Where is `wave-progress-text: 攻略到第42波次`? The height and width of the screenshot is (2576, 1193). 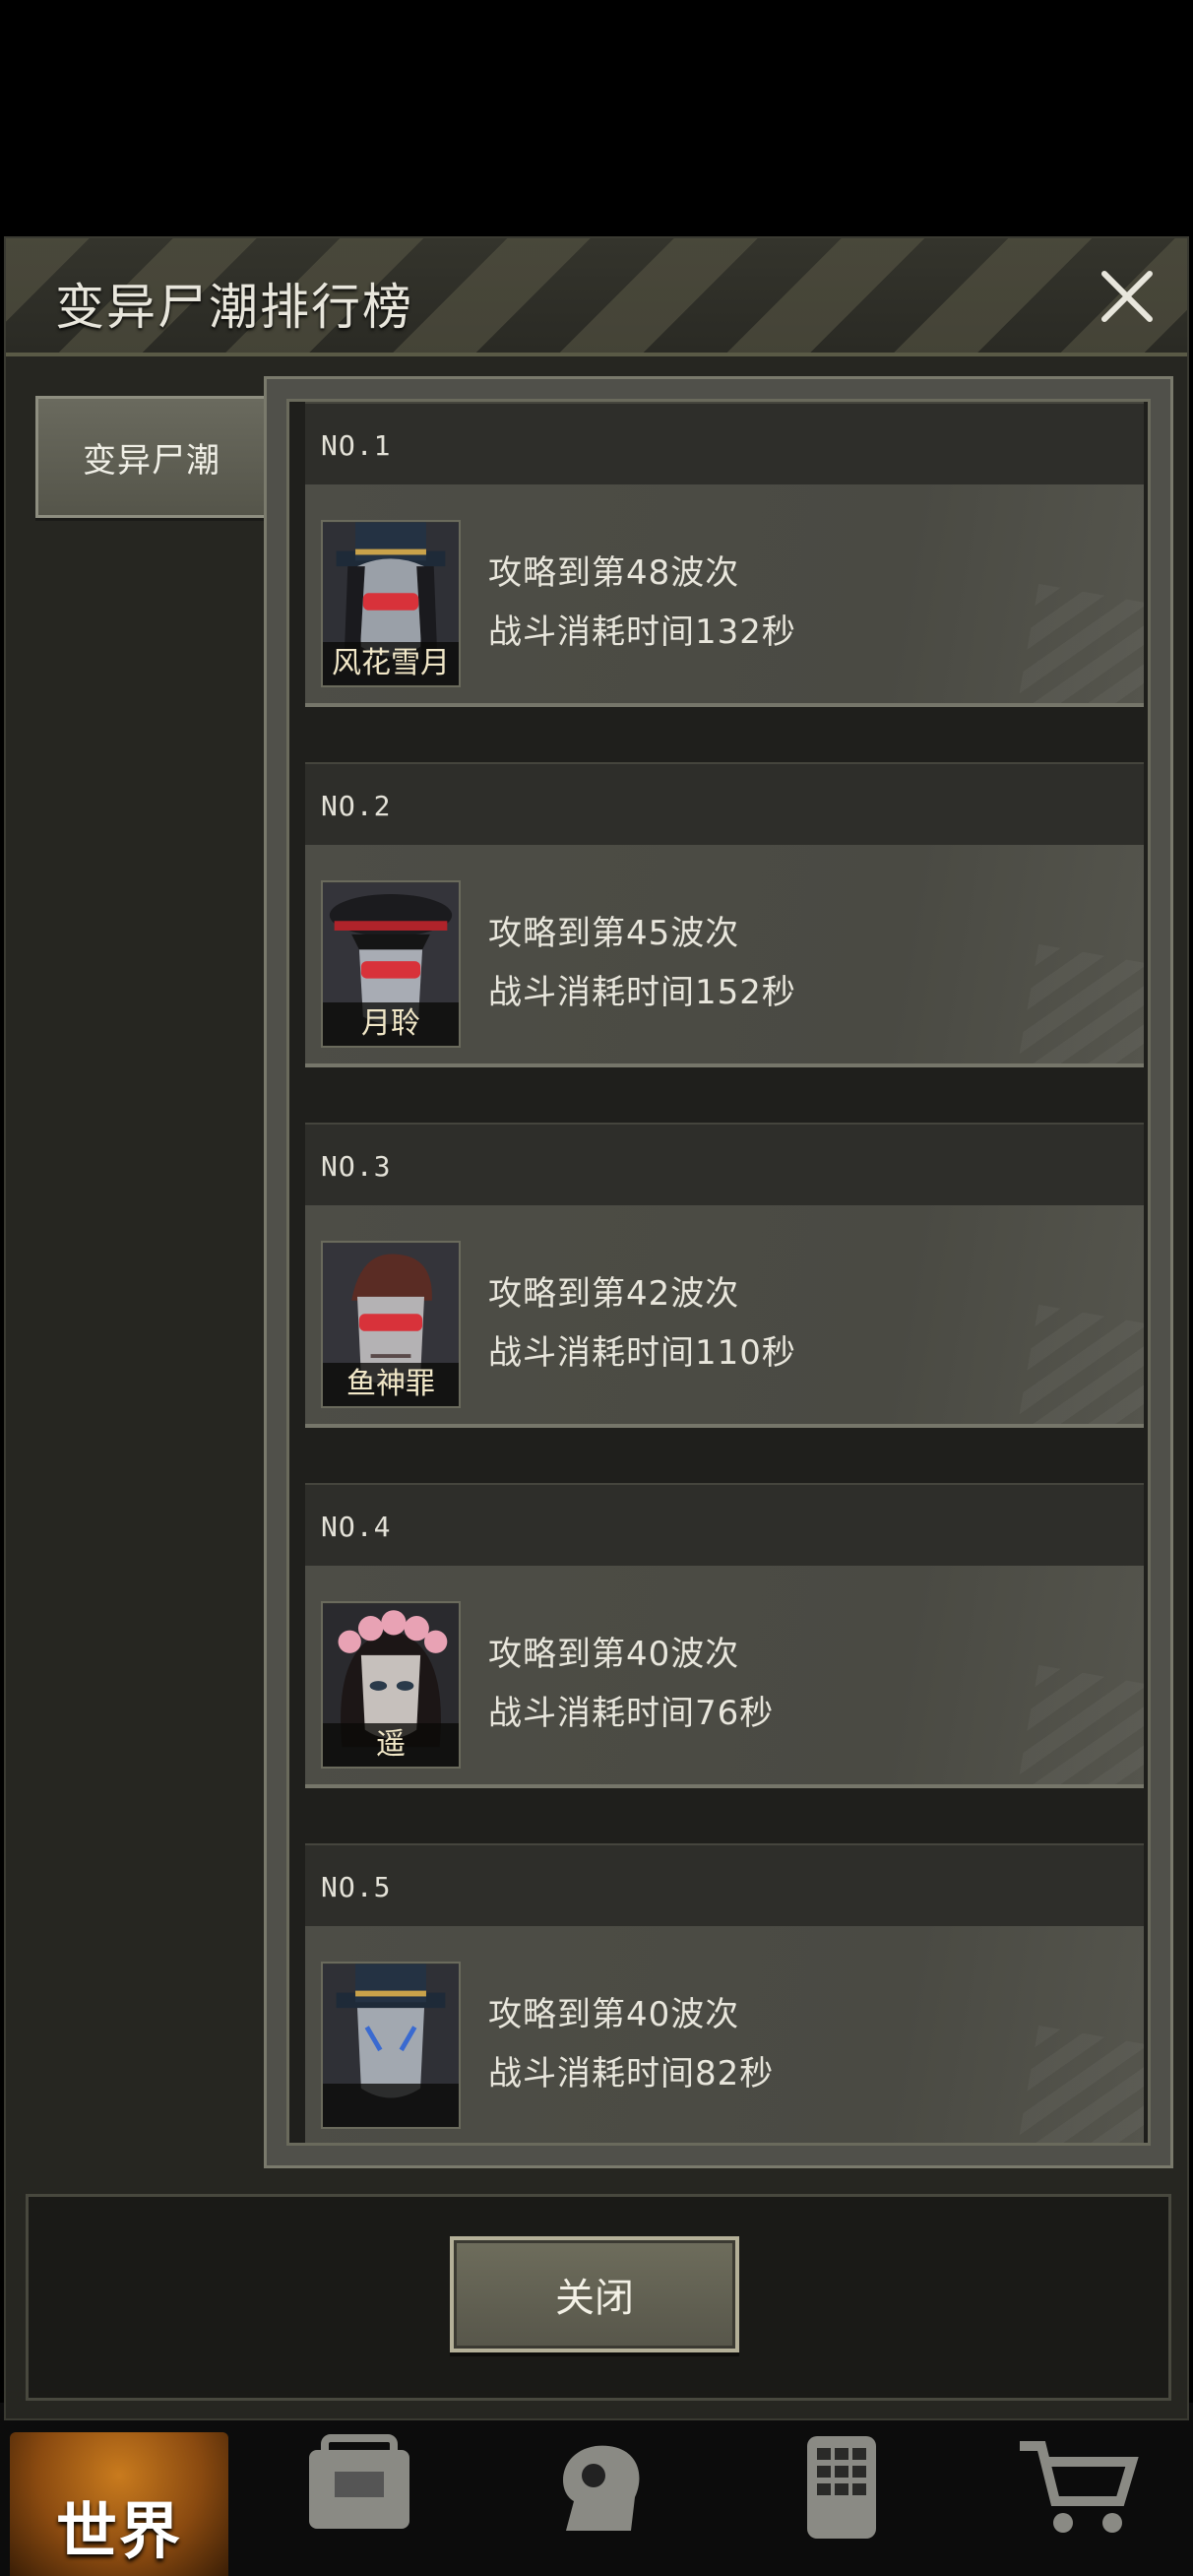 wave-progress-text: 攻略到第42波次 is located at coordinates (614, 1294).